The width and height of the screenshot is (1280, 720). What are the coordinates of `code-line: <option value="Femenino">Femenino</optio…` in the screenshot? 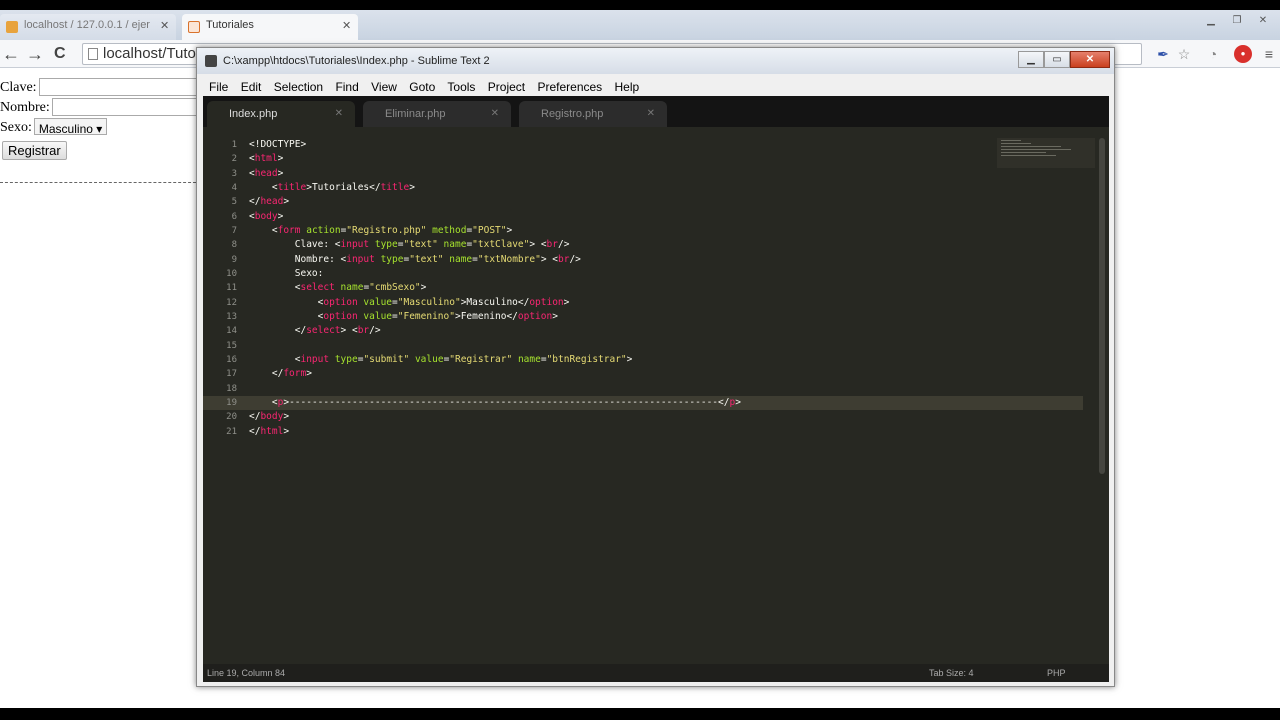 It's located at (495, 317).